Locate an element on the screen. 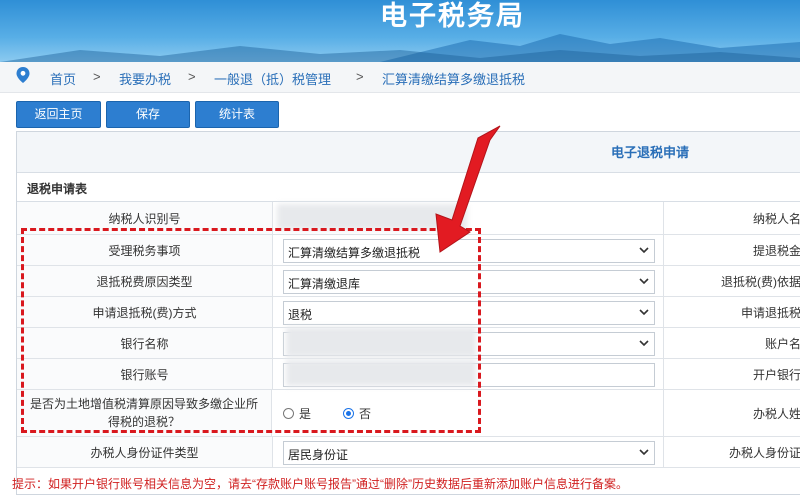 Image resolution: width=800 pixels, height=500 pixels. id-type-label: 办税人身份证件类型 is located at coordinates (145, 452).